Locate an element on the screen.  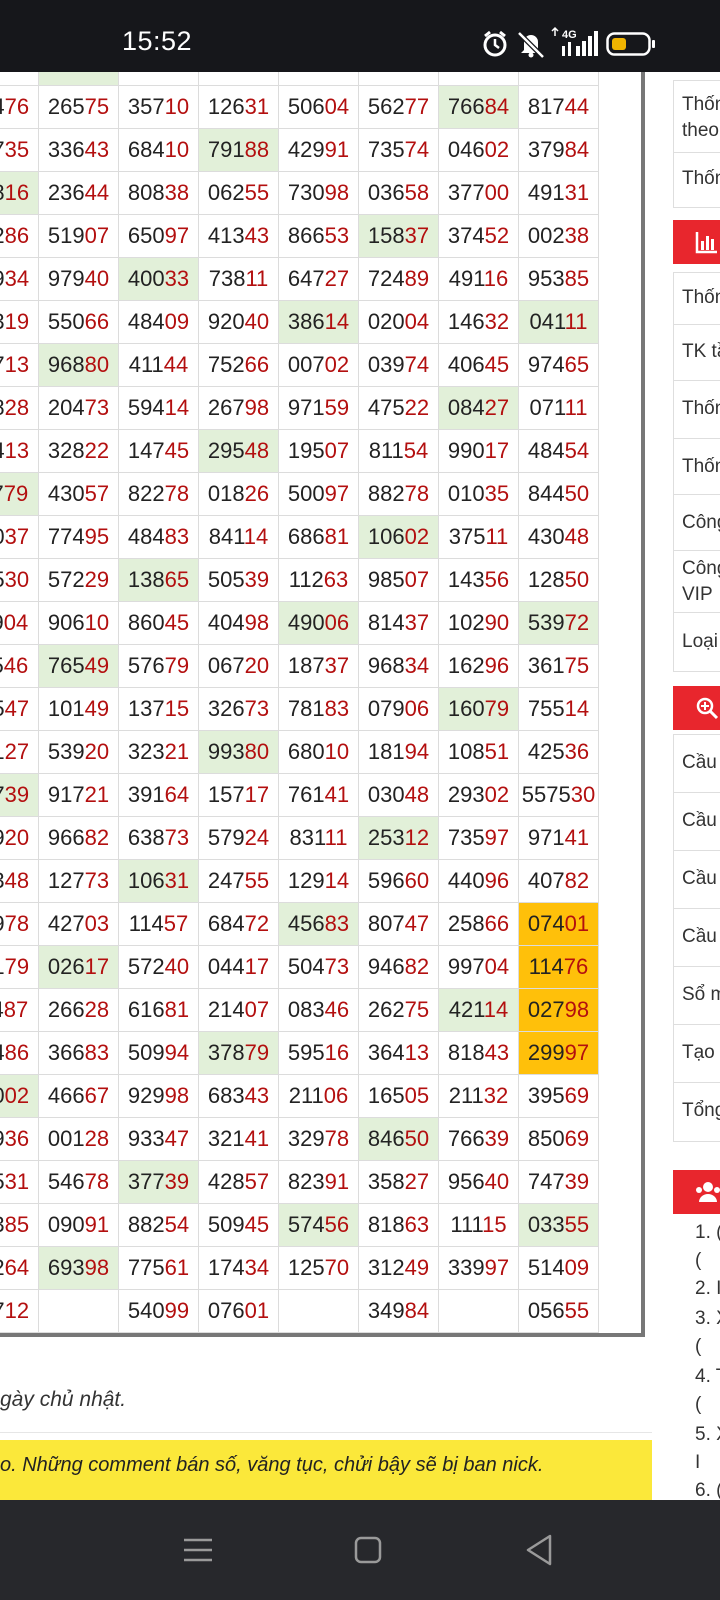
cell-last-two-digits: 65 is located at coordinates (177, 579).